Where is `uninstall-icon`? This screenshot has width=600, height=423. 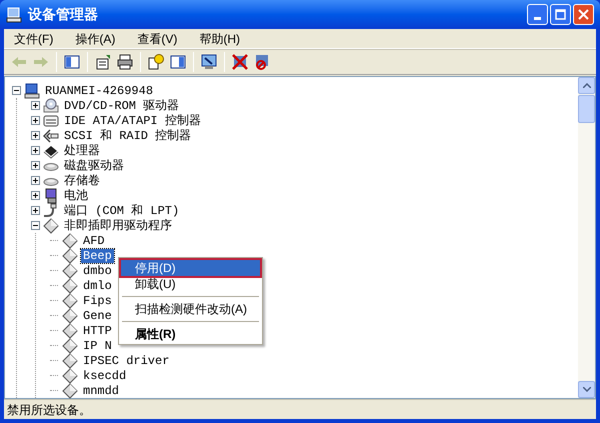 uninstall-icon is located at coordinates (240, 62).